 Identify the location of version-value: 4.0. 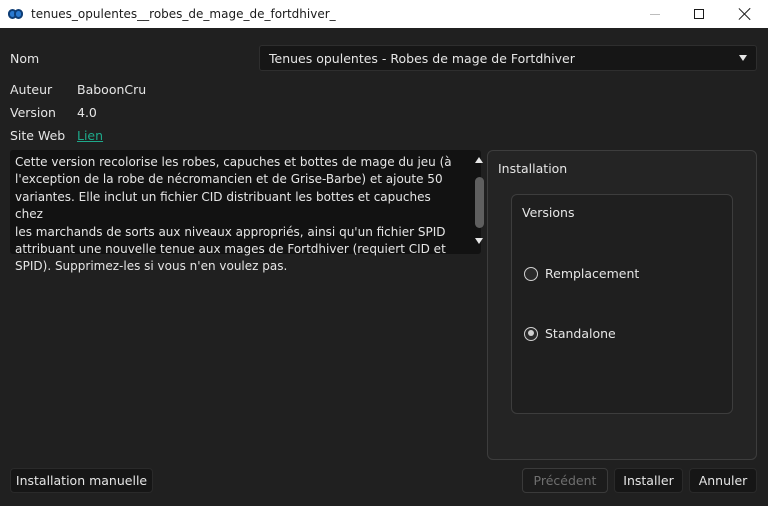
(87, 112).